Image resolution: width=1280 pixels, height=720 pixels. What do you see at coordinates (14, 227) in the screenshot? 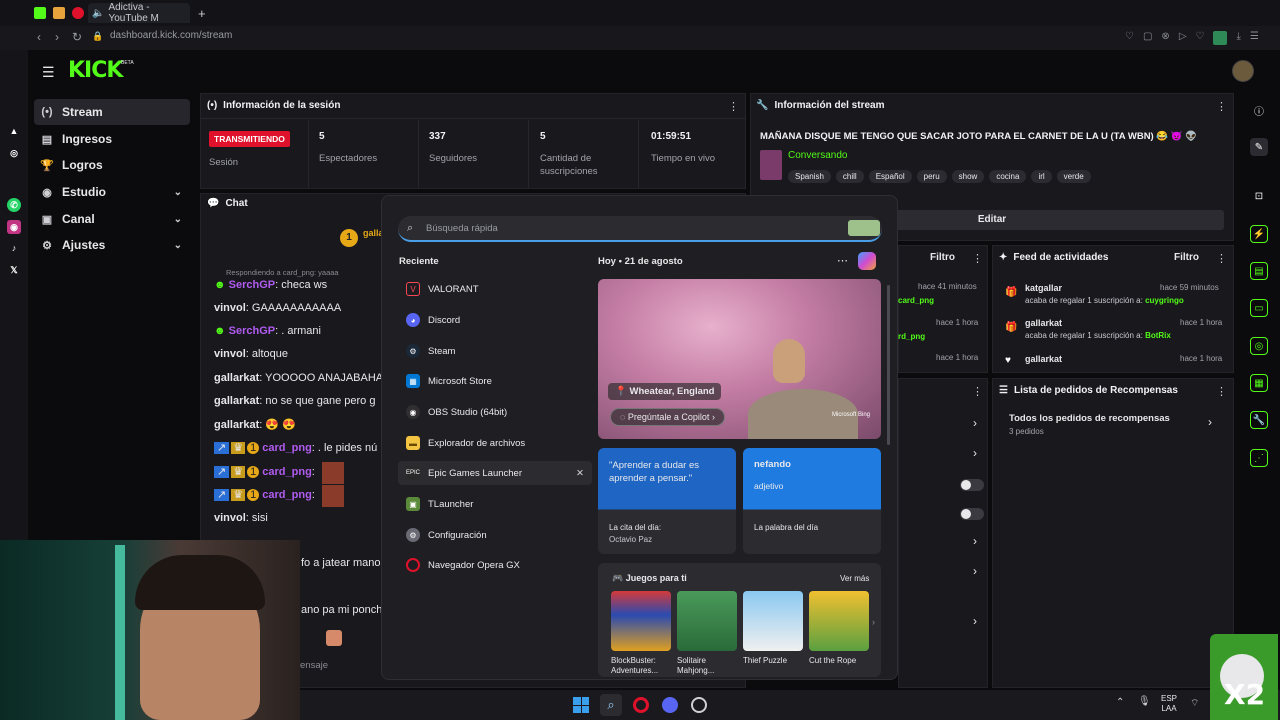
I see `instagram-icon: ◉` at bounding box center [14, 227].